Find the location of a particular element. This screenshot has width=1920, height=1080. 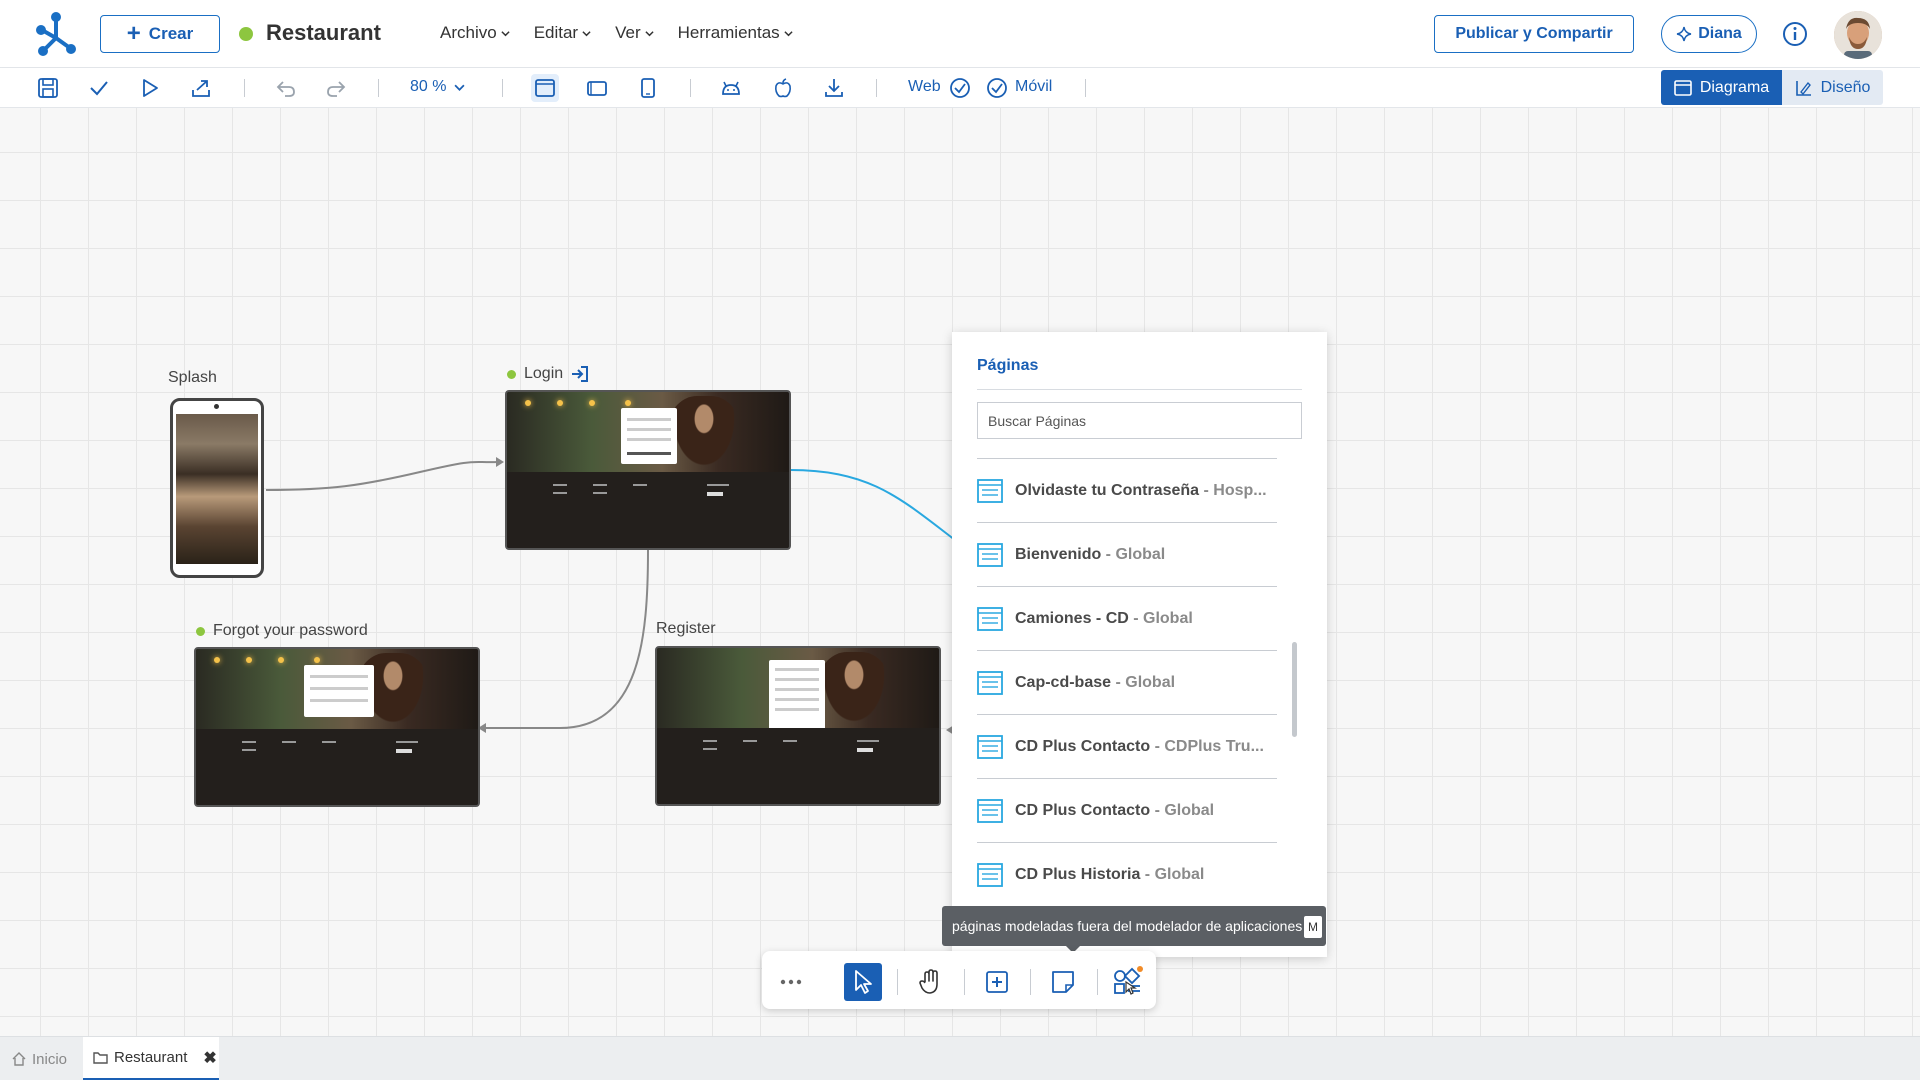

play-icon is located at coordinates (150, 88).